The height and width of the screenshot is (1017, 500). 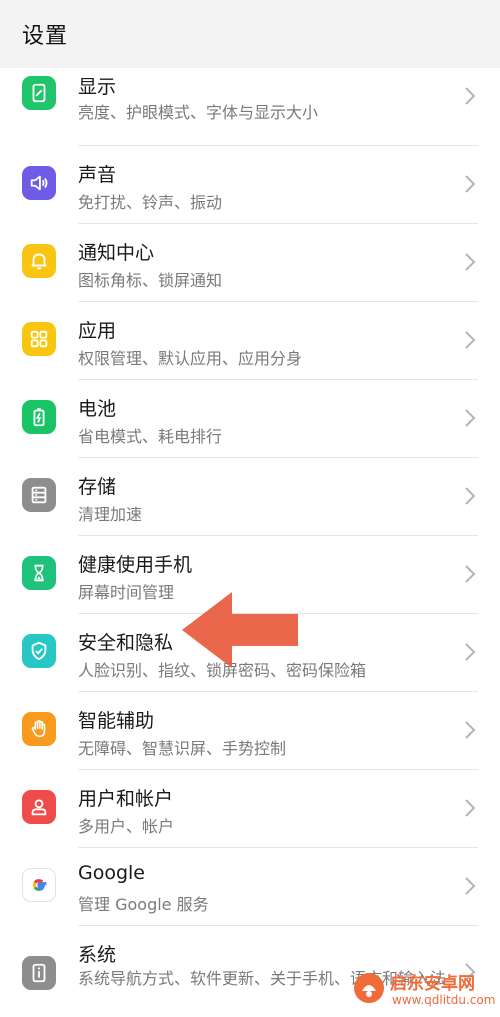 What do you see at coordinates (240, 630) in the screenshot?
I see `annotation-arrow-icon` at bounding box center [240, 630].